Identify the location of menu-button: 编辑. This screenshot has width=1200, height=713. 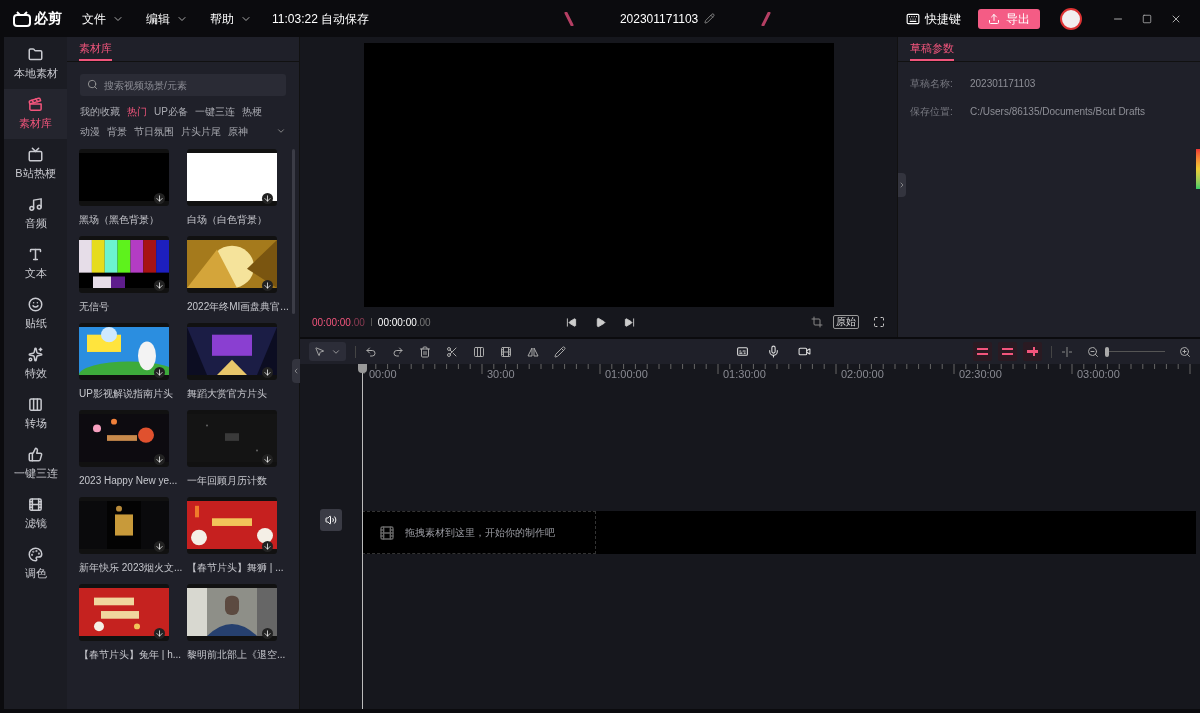
(167, 18).